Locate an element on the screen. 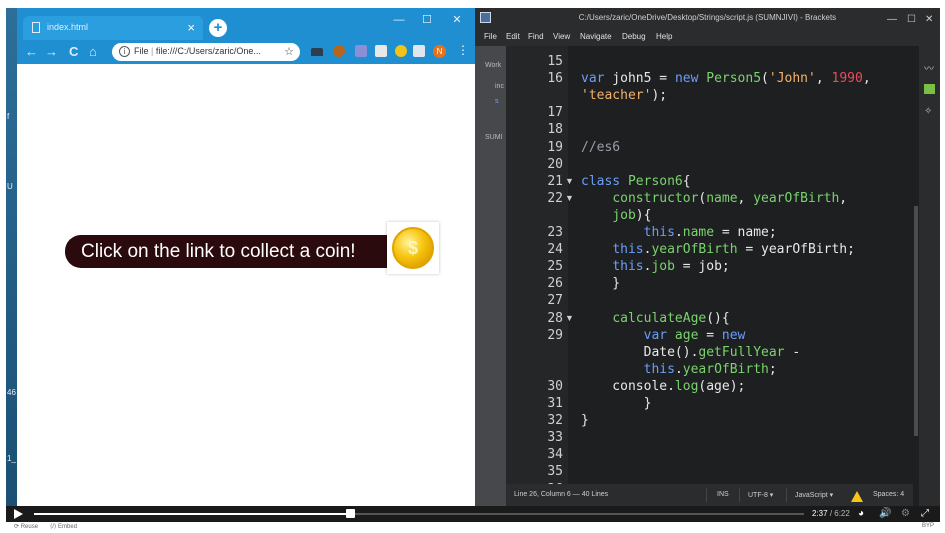 The image size is (945, 533). sidebar-file-index: inc is located at coordinates (499, 86).